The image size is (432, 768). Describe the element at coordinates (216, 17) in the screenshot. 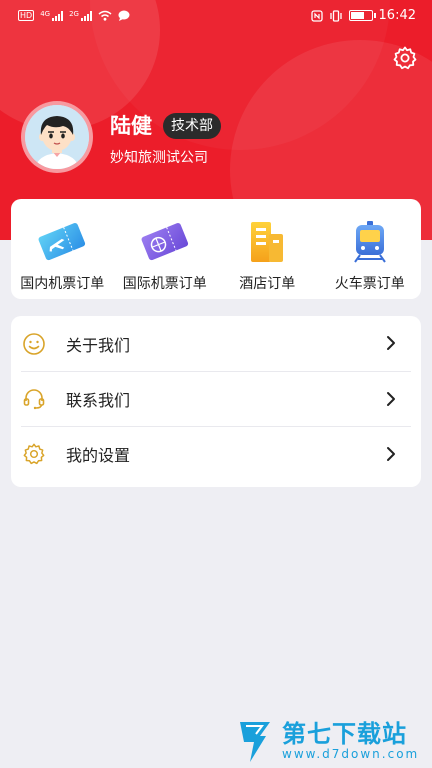

I see `status-bar: HD 4G 2G 16:42` at that location.